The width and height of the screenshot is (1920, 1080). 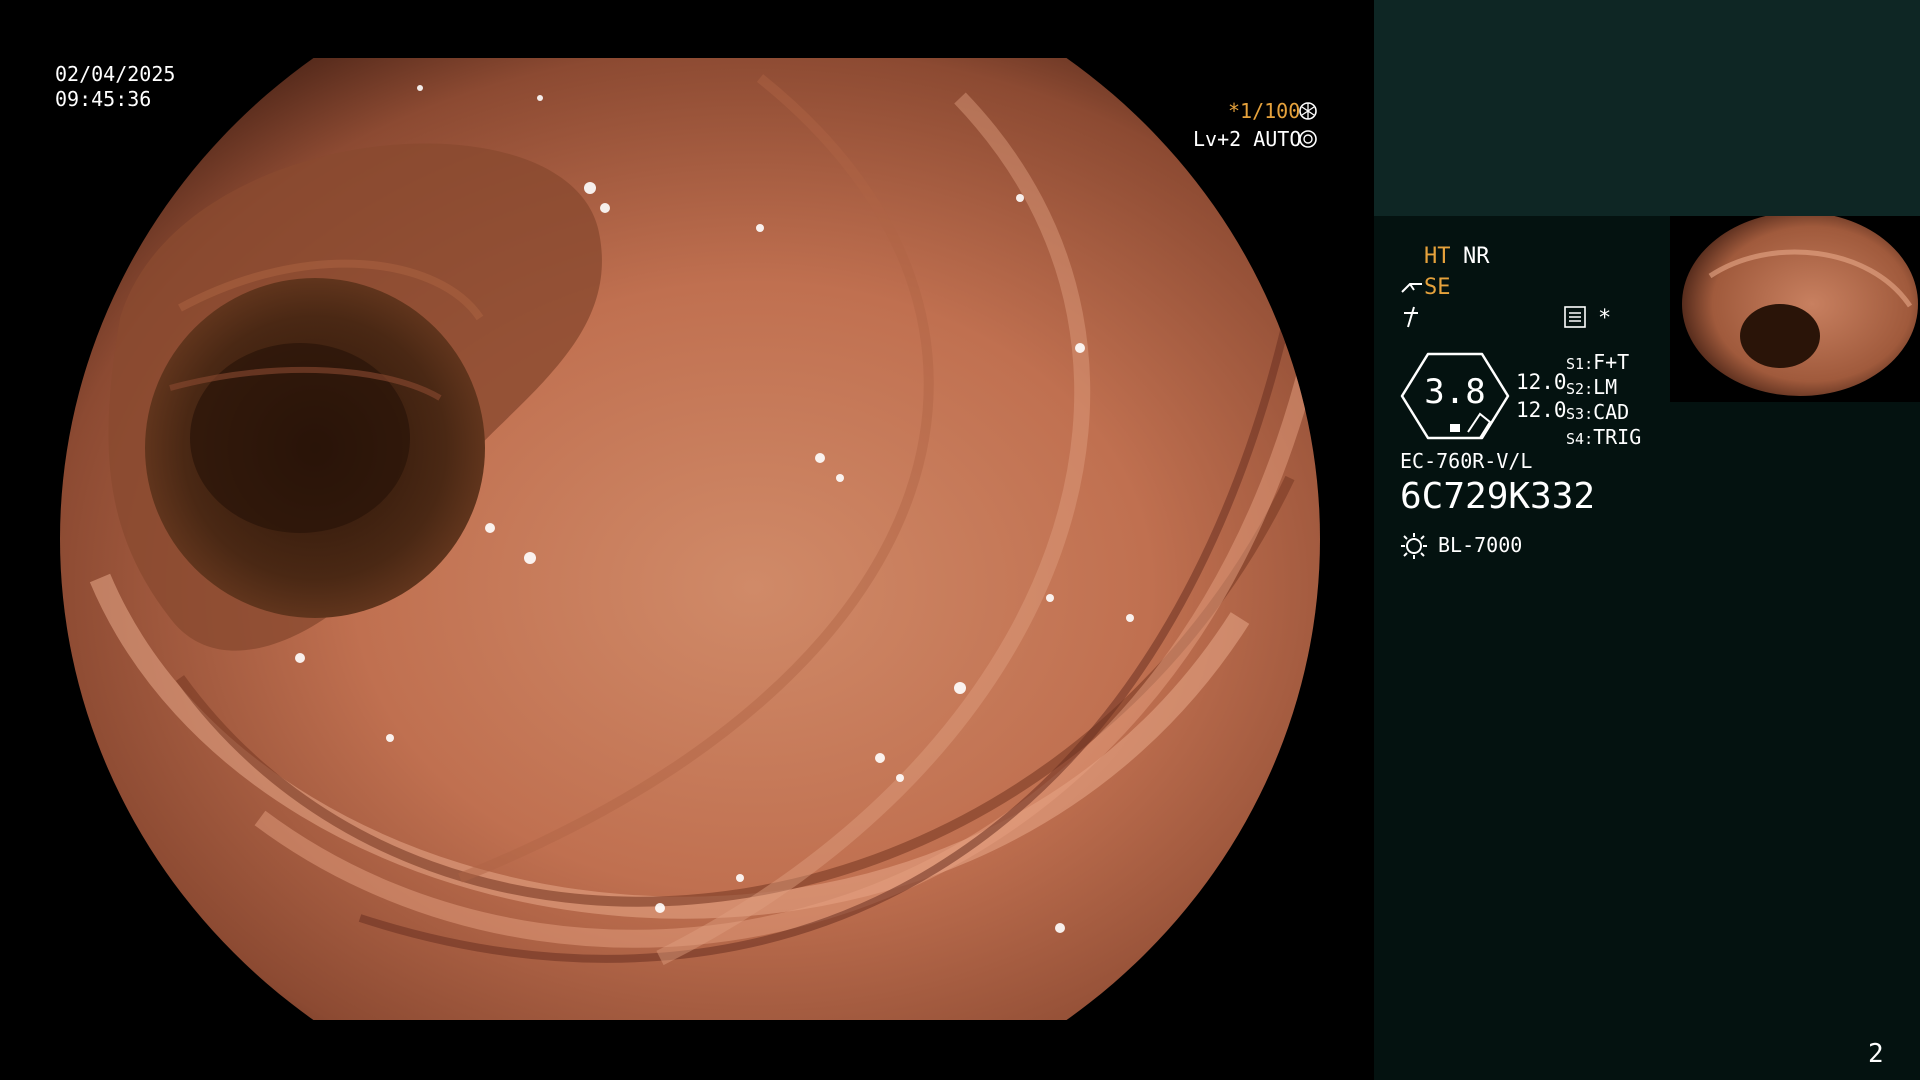 I want to click on lightning-icon, so click(x=1411, y=317).